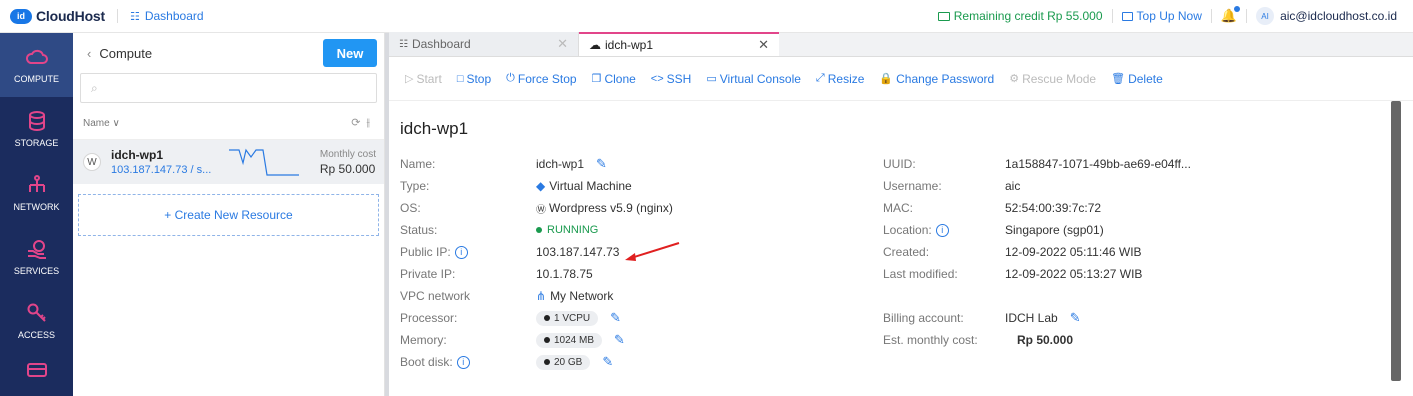 The image size is (1413, 396). Describe the element at coordinates (36, 335) in the screenshot. I see `nav-label: ACCESS` at that location.